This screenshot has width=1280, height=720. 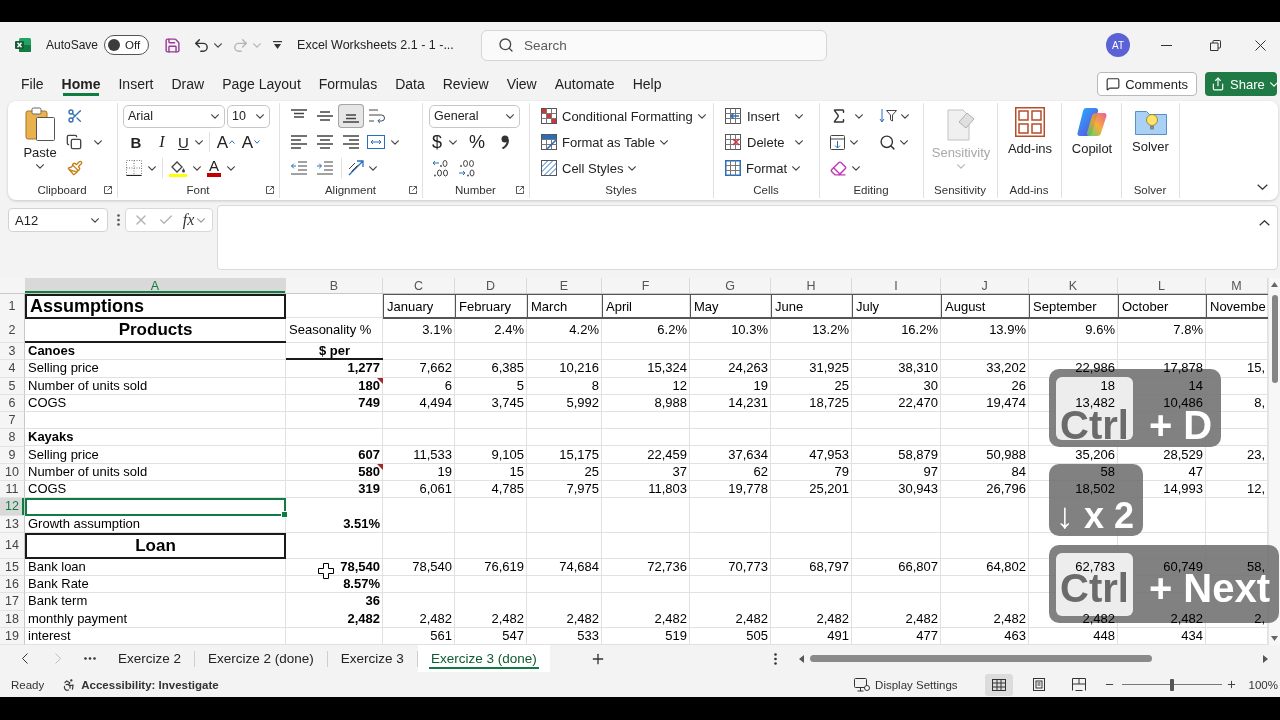 I want to click on styles-menu-button: Format as Table, so click(x=604, y=142).